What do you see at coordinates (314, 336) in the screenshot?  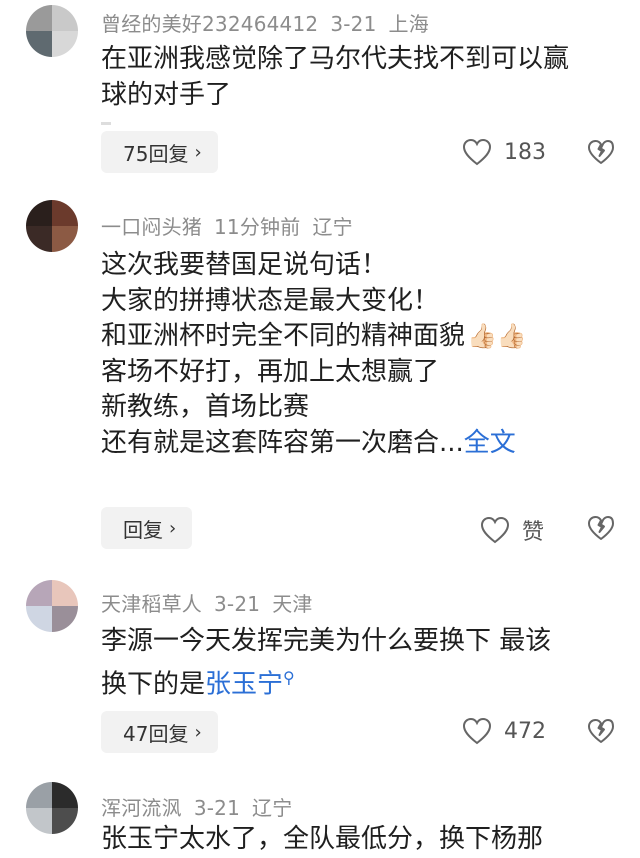 I see `comment-line: 和亚洲杯时完全不同的精神面貌👍🏻👍🏻` at bounding box center [314, 336].